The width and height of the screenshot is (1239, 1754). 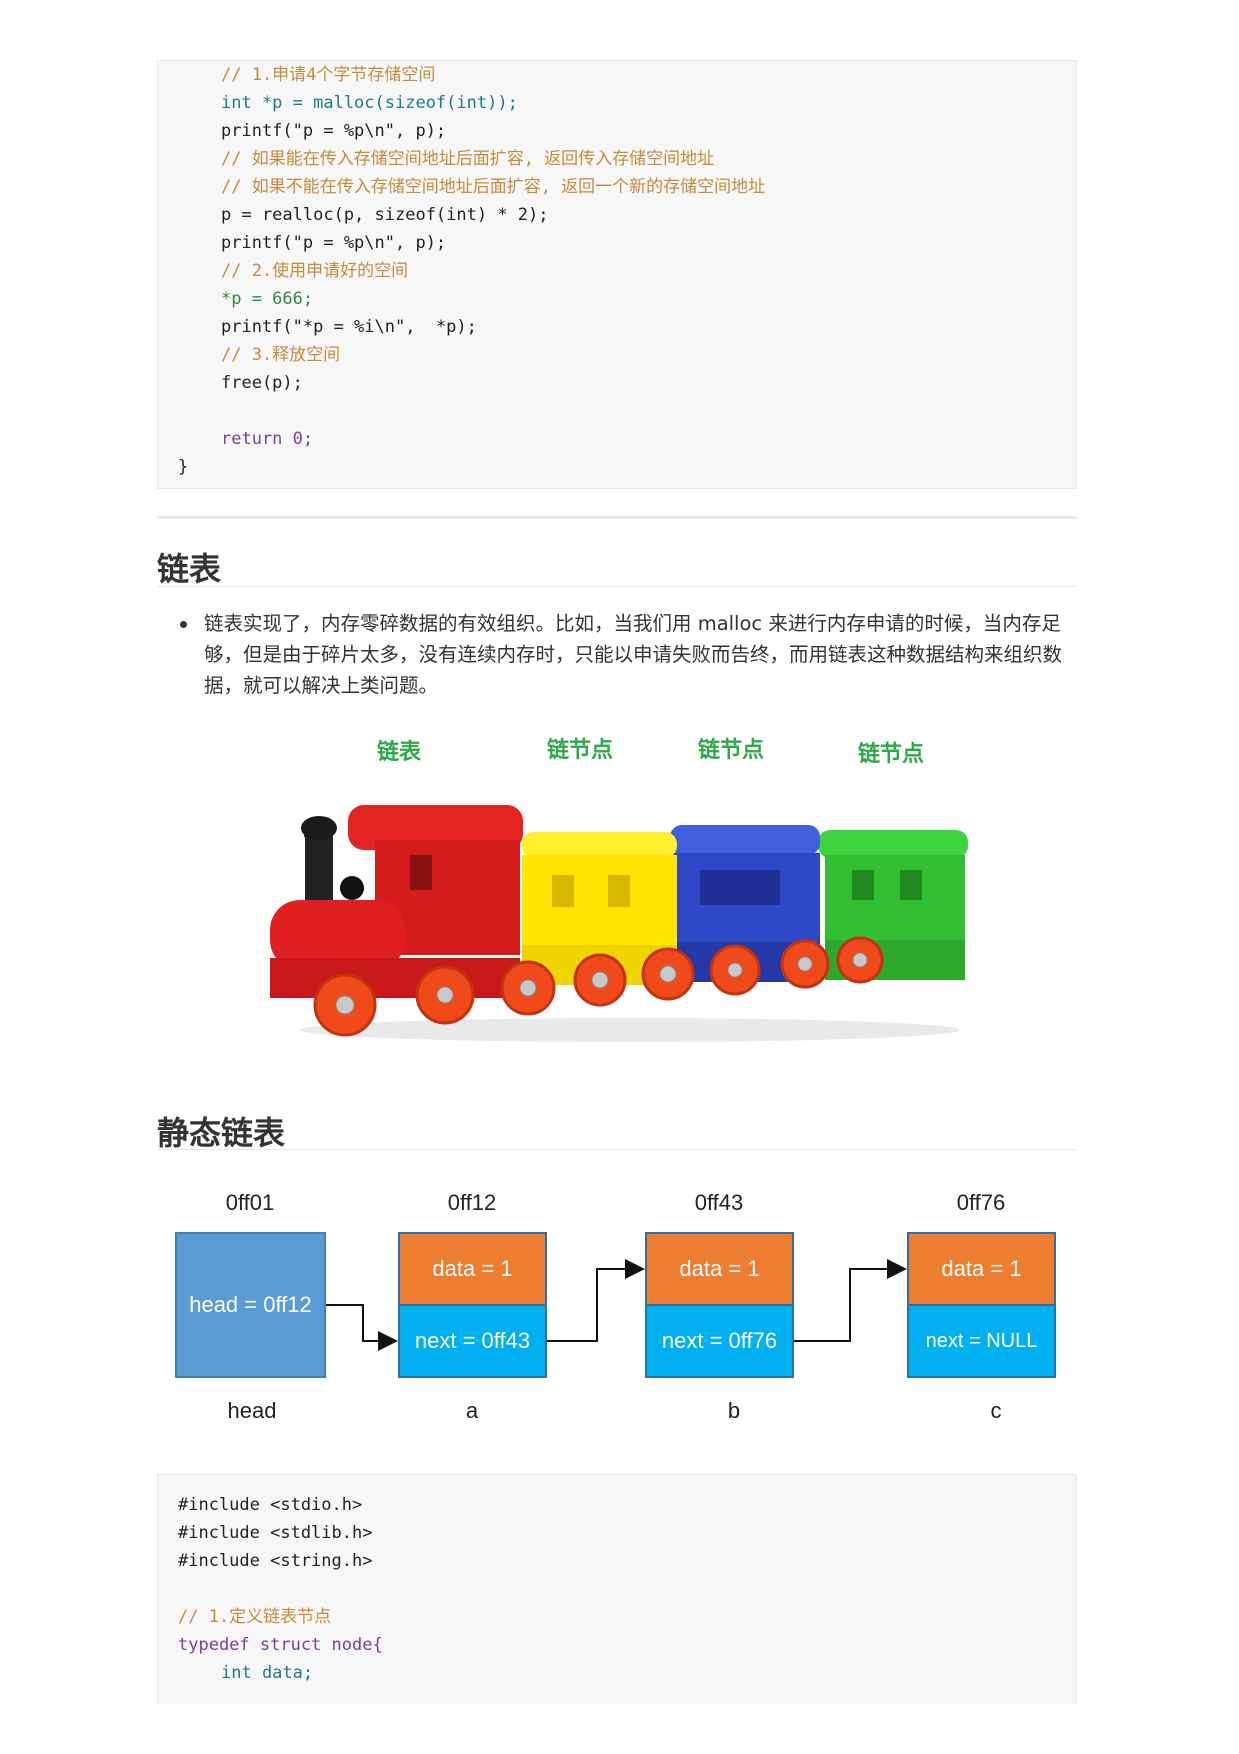 What do you see at coordinates (617, 517) in the screenshot?
I see `horizontal-rule` at bounding box center [617, 517].